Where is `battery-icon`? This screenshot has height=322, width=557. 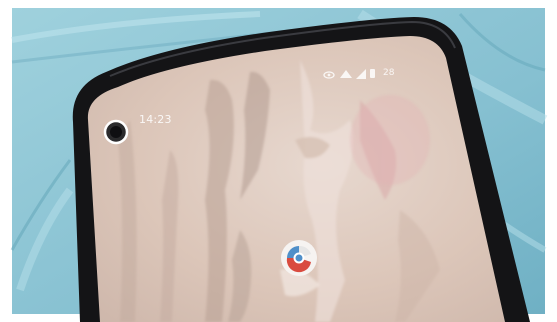 battery-icon is located at coordinates (372, 73).